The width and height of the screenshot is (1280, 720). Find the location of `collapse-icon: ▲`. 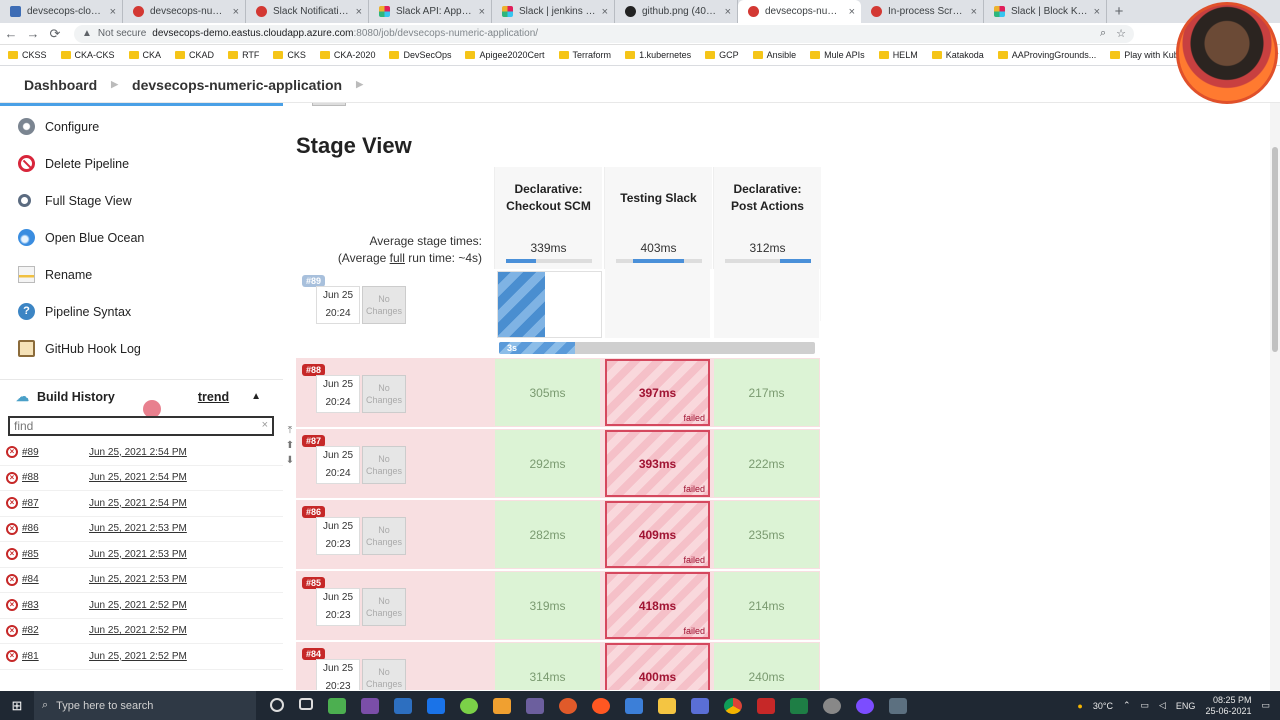

collapse-icon: ▲ is located at coordinates (256, 396).